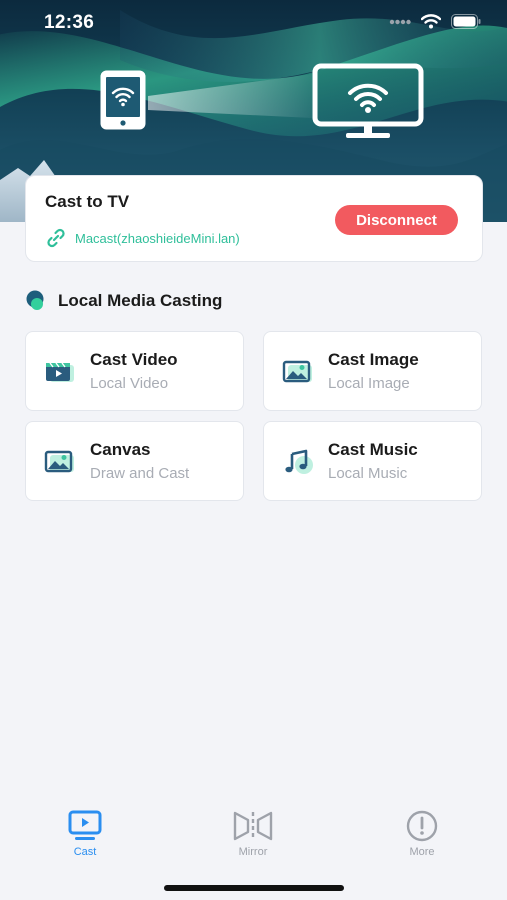 The height and width of the screenshot is (900, 507). I want to click on wifi-icon, so click(431, 21).